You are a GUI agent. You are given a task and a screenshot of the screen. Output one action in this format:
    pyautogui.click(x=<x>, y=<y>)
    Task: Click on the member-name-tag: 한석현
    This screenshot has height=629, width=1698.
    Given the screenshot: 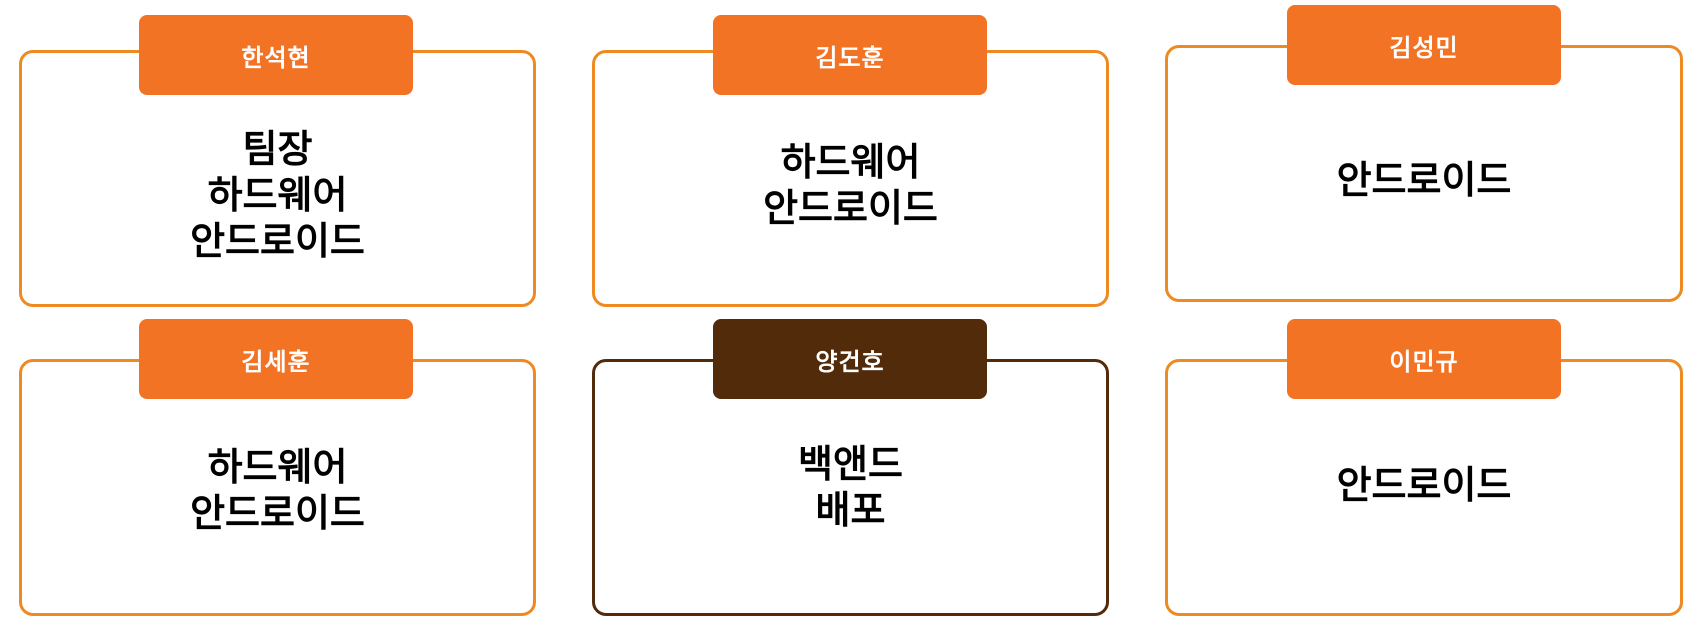 What is the action you would take?
    pyautogui.click(x=276, y=55)
    